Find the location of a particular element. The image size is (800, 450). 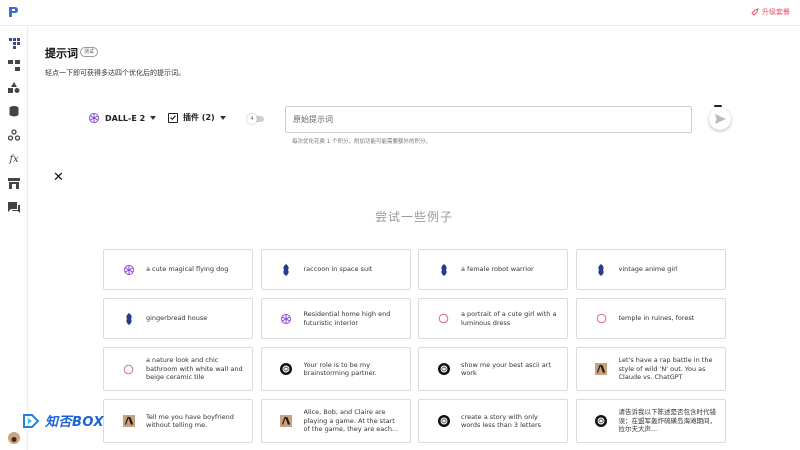

example-card: raccoon in space suit is located at coordinates (335, 269).